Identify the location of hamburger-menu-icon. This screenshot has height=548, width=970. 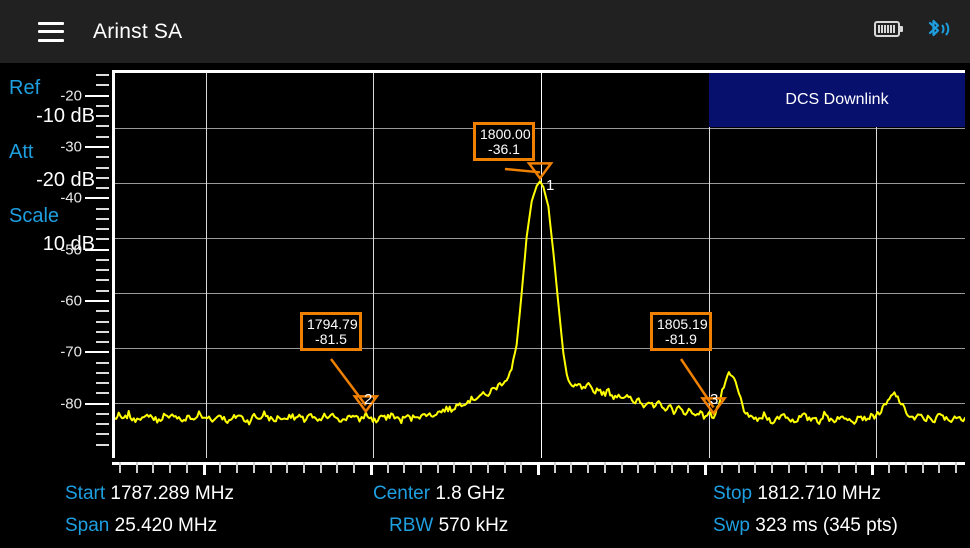
(51, 31).